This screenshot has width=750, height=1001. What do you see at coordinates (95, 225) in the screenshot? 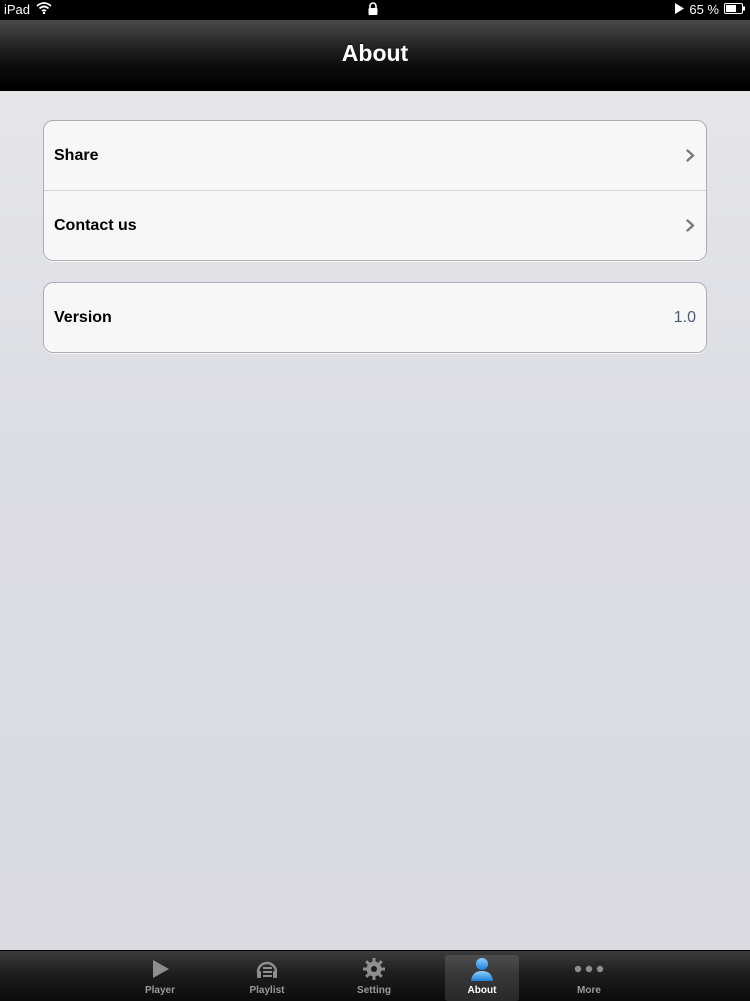
I see `contact-us-label: Contact us` at bounding box center [95, 225].